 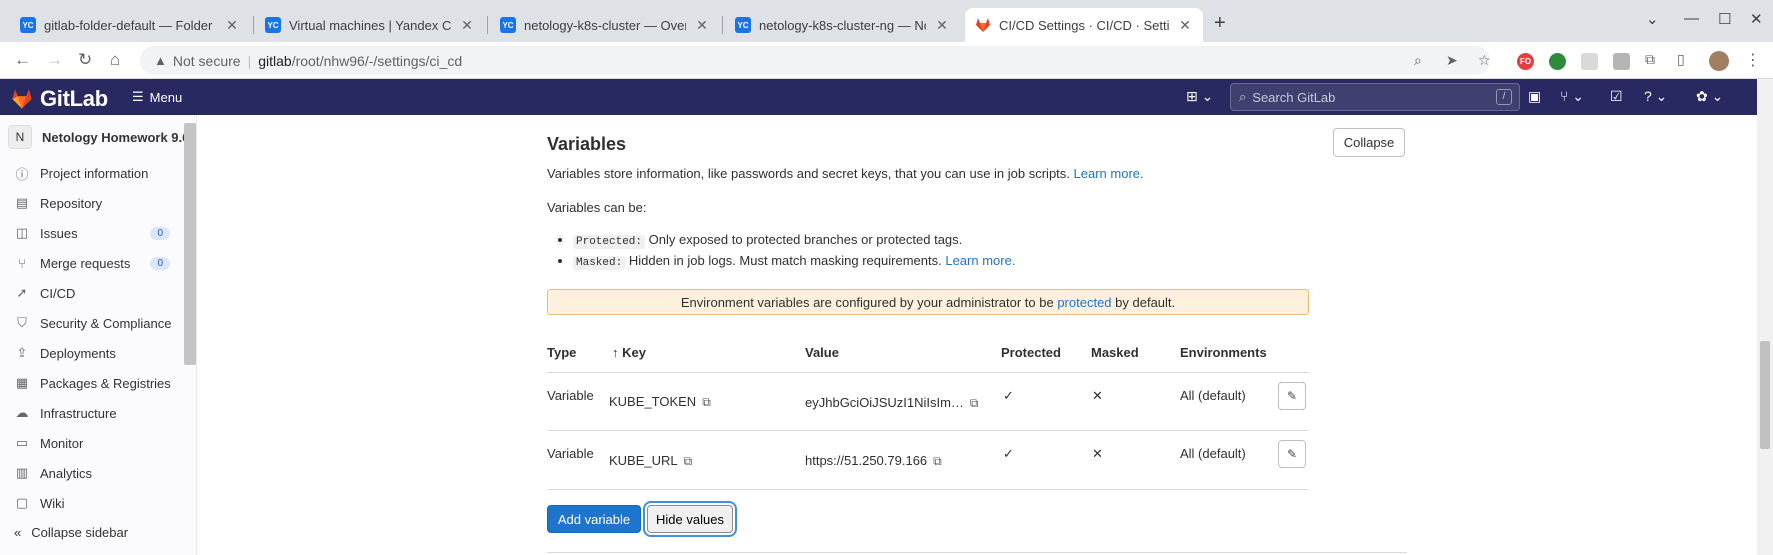 What do you see at coordinates (1650, 59) in the screenshot?
I see `extensions-puzzle-icon: ⧉` at bounding box center [1650, 59].